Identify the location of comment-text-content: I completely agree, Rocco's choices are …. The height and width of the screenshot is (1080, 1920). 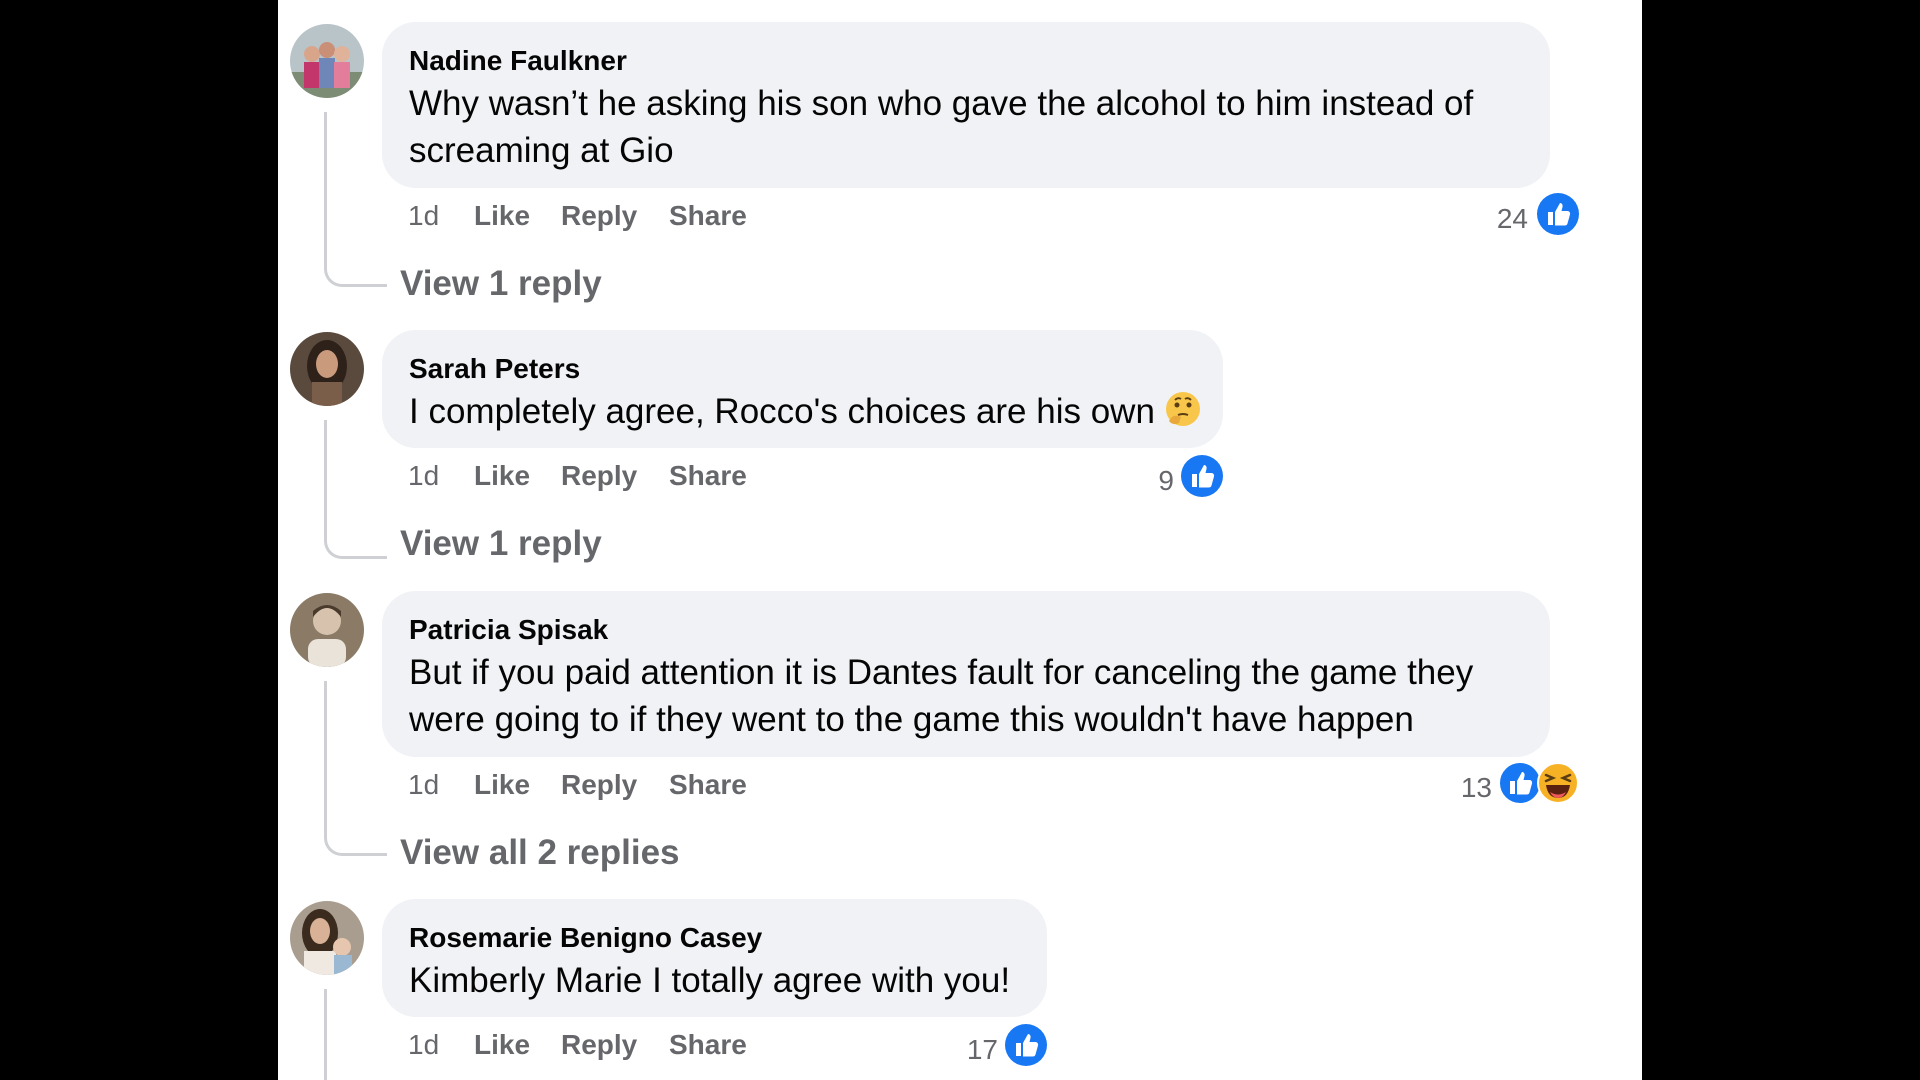
(782, 411).